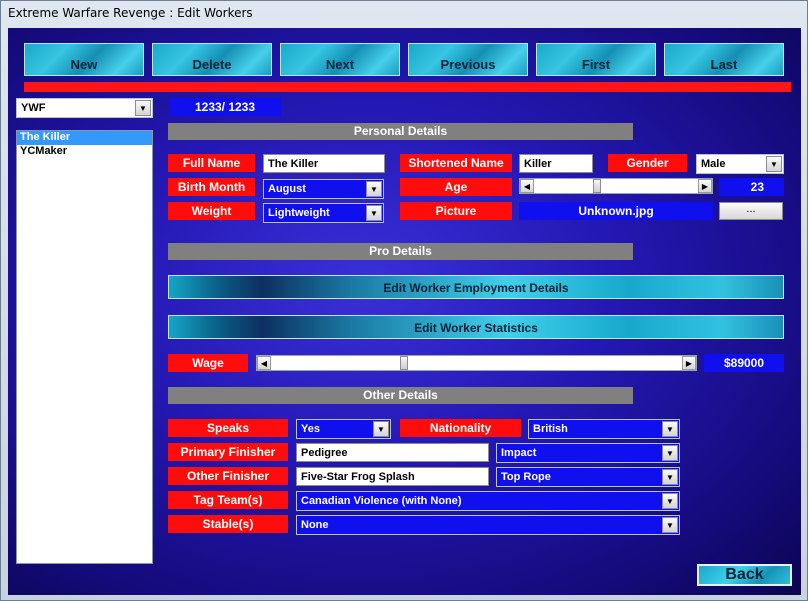 This screenshot has height=601, width=808. I want to click on full-name-field: The Killer, so click(324, 163).